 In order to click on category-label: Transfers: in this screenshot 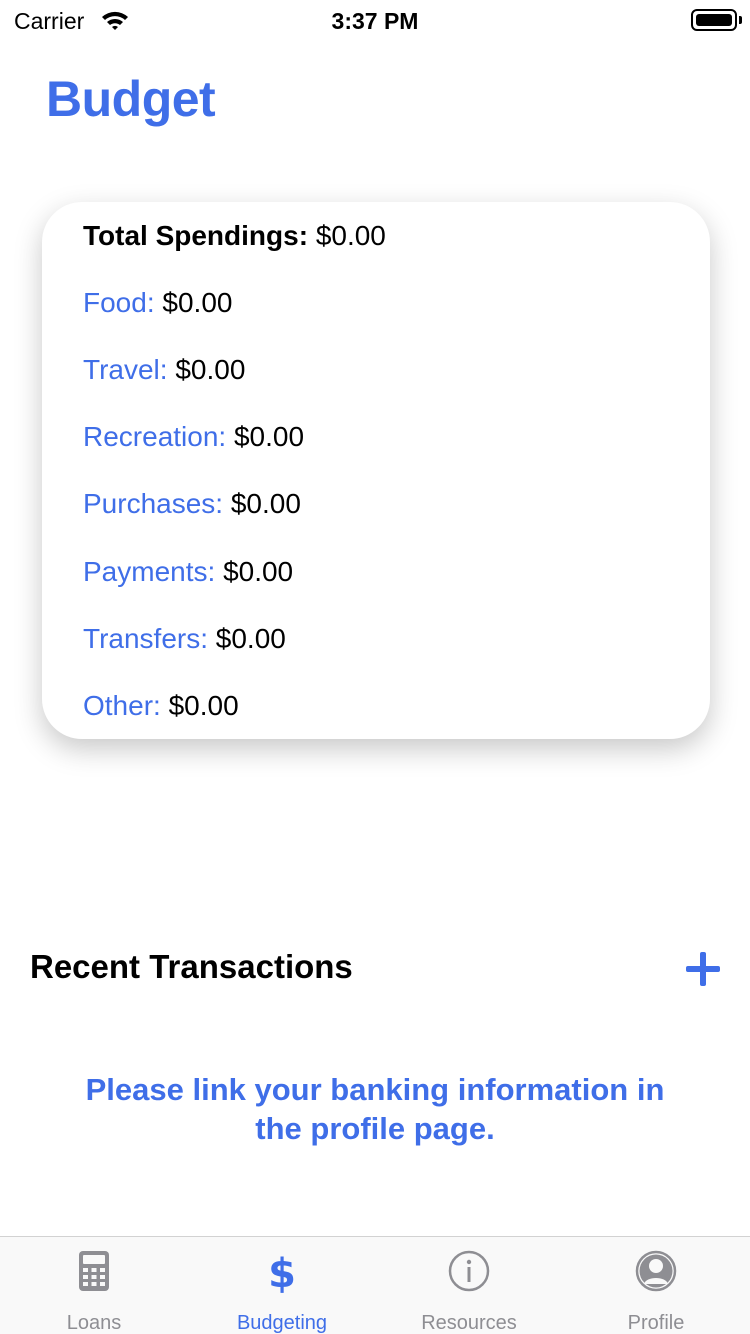, I will do `click(145, 638)`.